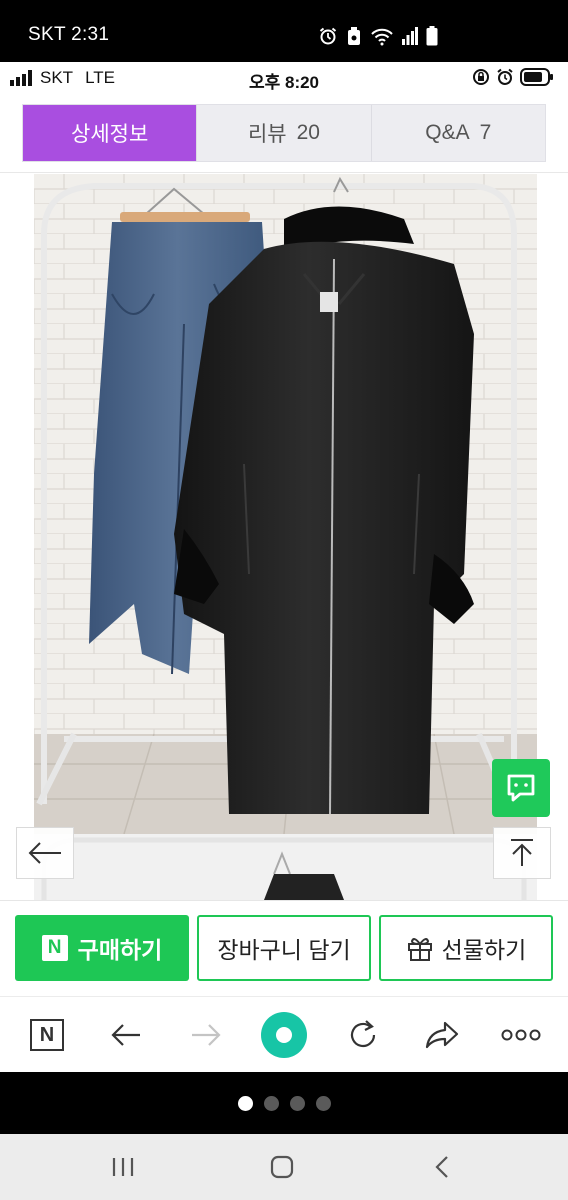 This screenshot has width=568, height=1200. I want to click on gift-icon, so click(420, 948).